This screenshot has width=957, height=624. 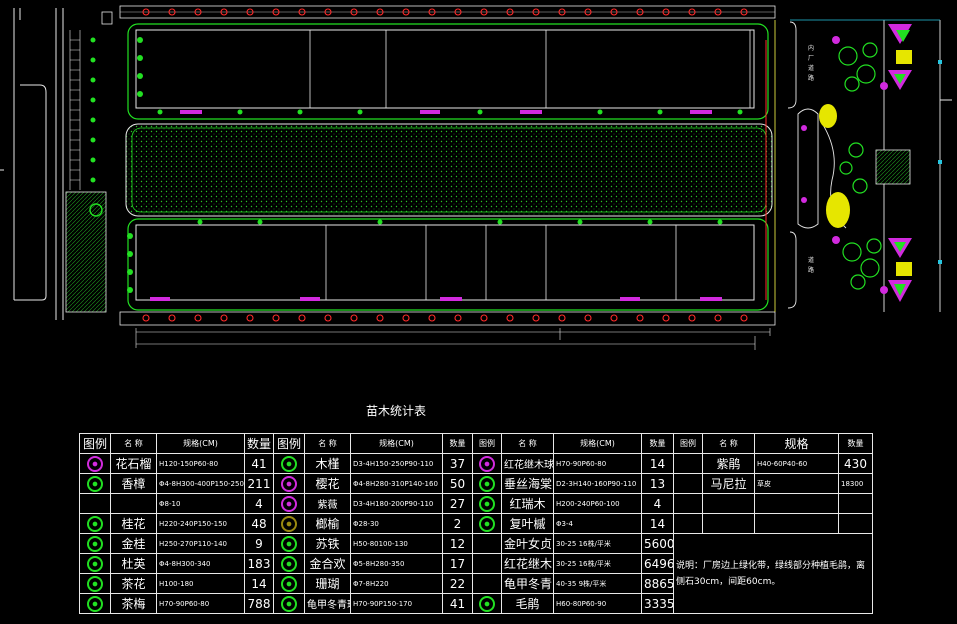 I want to click on left-gate-post, so click(x=107, y=18).